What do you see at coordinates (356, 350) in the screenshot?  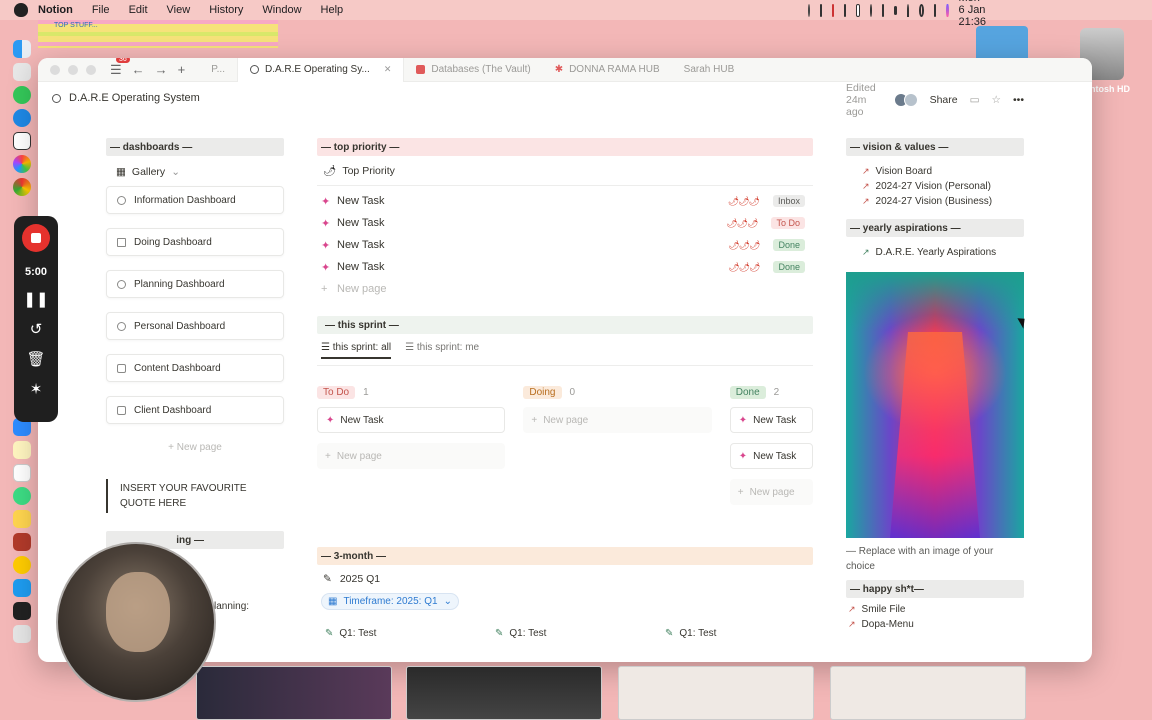 I see `tab-this-sprint-all: ☰ this sprint: all` at bounding box center [356, 350].